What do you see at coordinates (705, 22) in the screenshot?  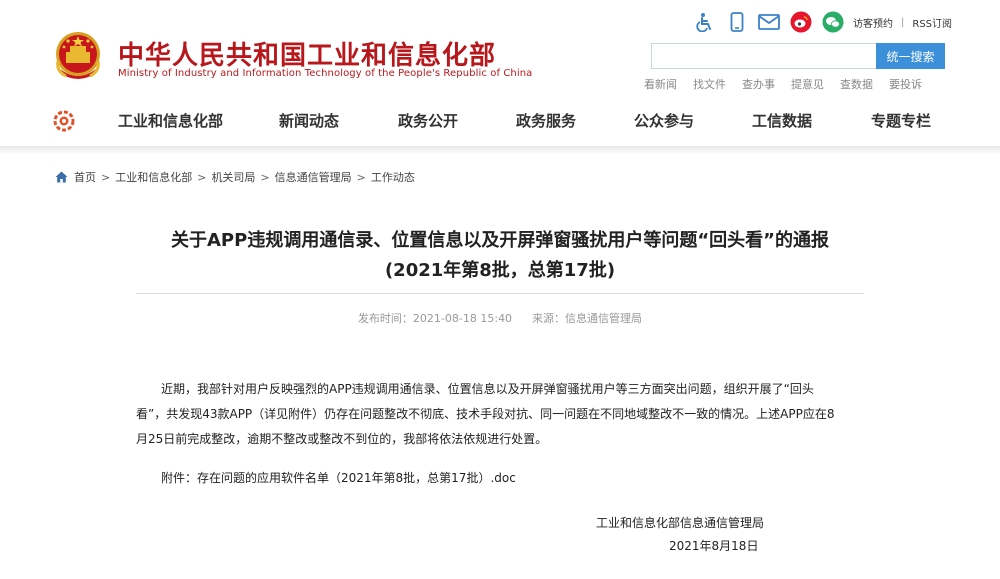 I see `accessibility-icon` at bounding box center [705, 22].